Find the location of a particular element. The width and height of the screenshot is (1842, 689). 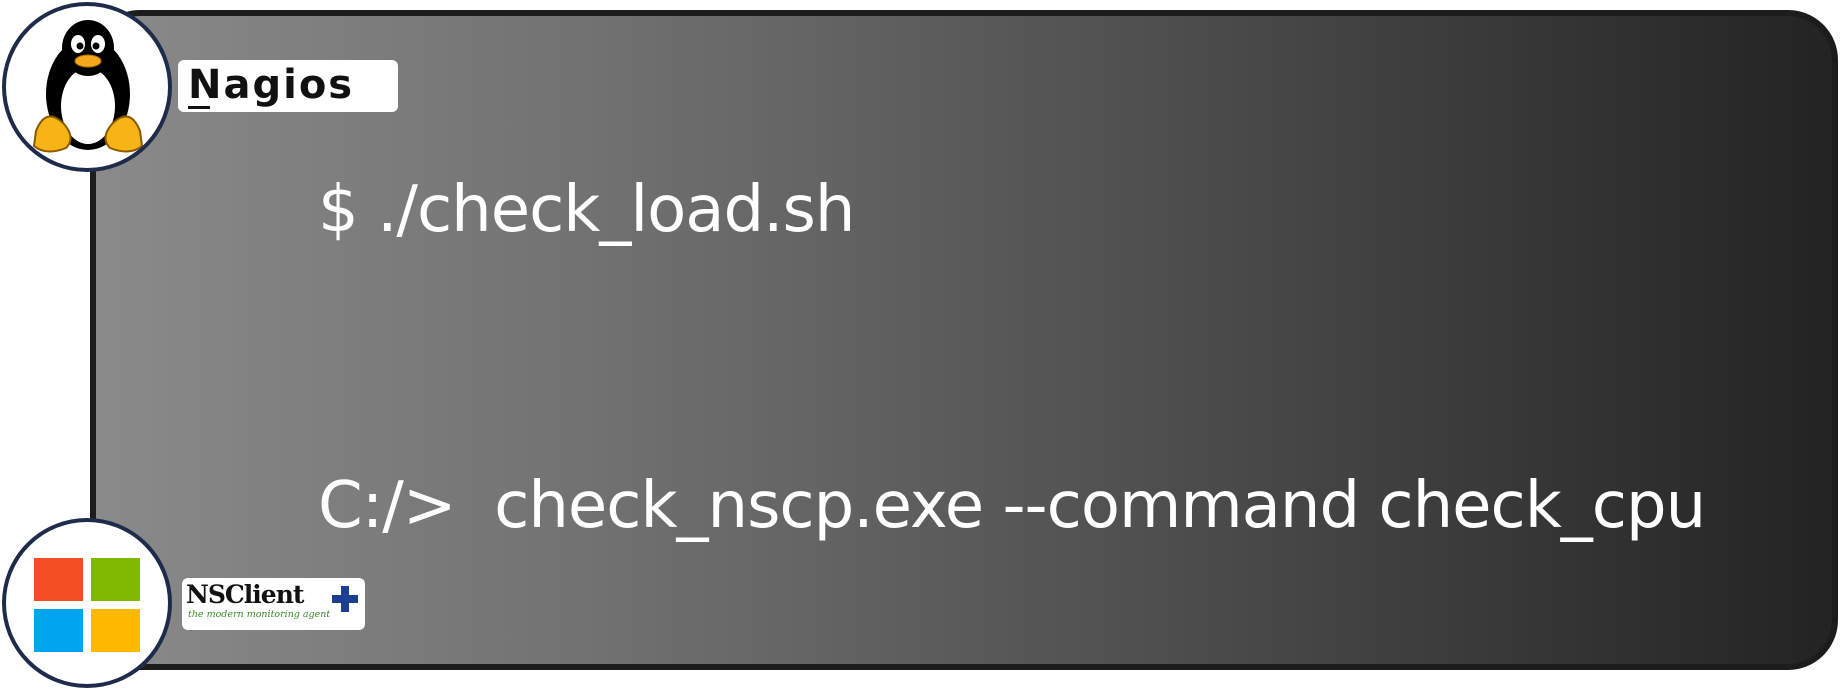

linux-command-text: $ ./check_load.sh is located at coordinates (586, 210).